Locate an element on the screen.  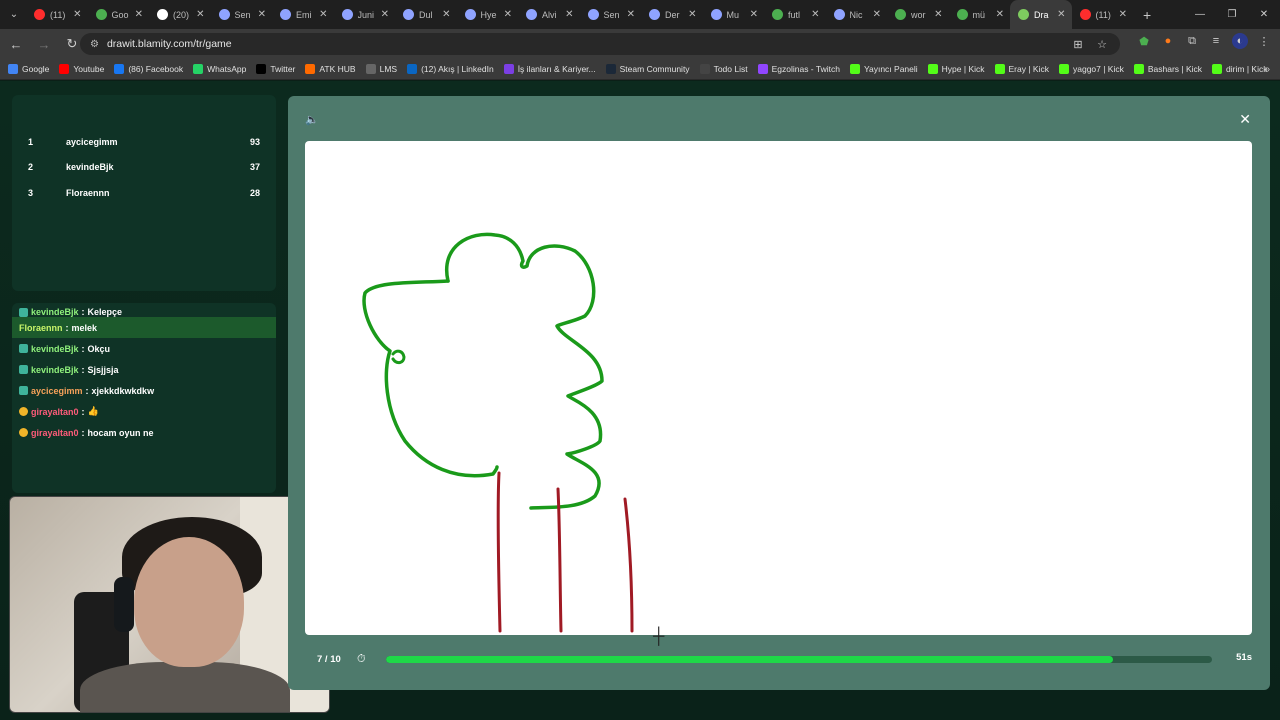
browser-tab: wor ✕ is located at coordinates (918, 14).